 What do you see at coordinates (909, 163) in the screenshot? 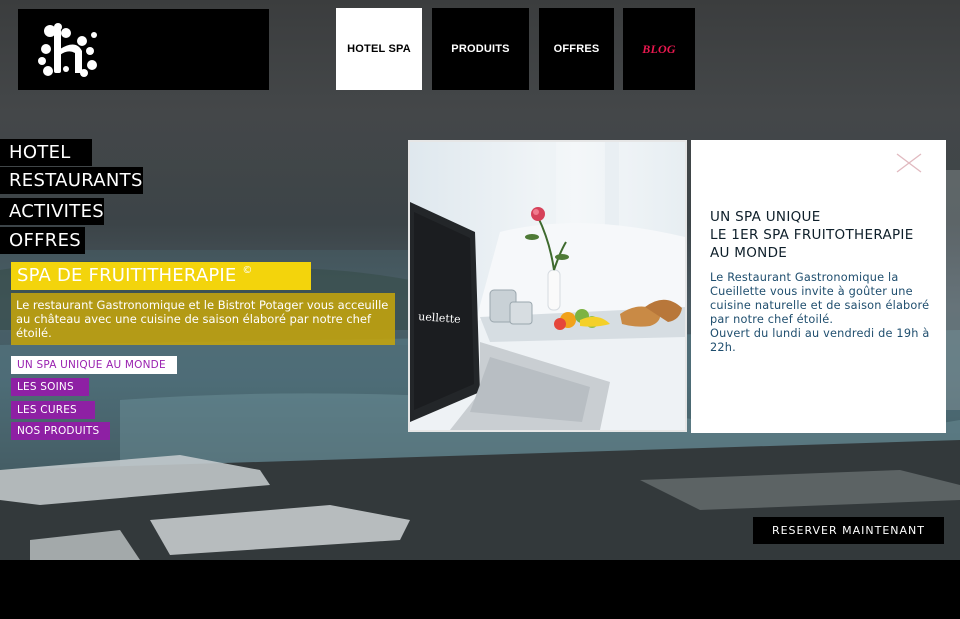
I see `close-icon` at bounding box center [909, 163].